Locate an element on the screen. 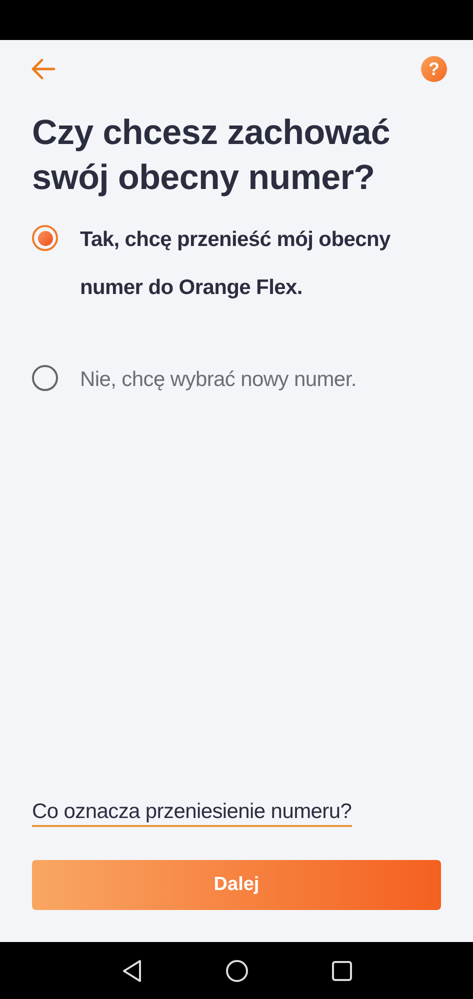  back-arrow-icon is located at coordinates (43, 69).